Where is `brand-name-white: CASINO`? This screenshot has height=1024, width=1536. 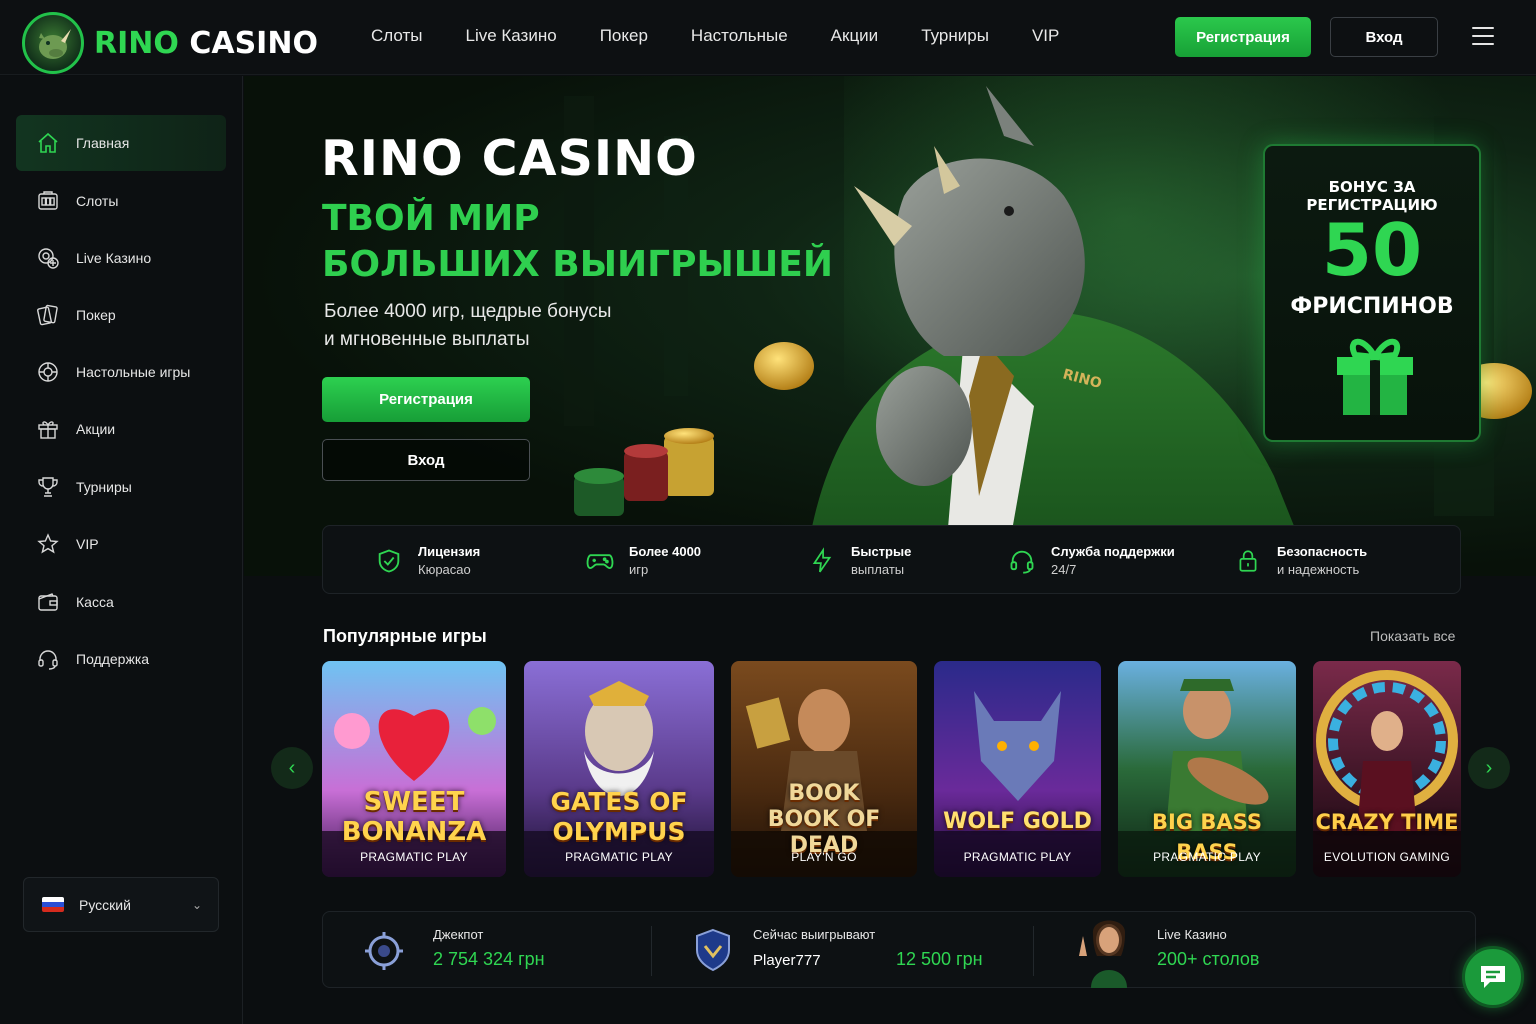
brand-name-white: CASINO is located at coordinates (253, 43).